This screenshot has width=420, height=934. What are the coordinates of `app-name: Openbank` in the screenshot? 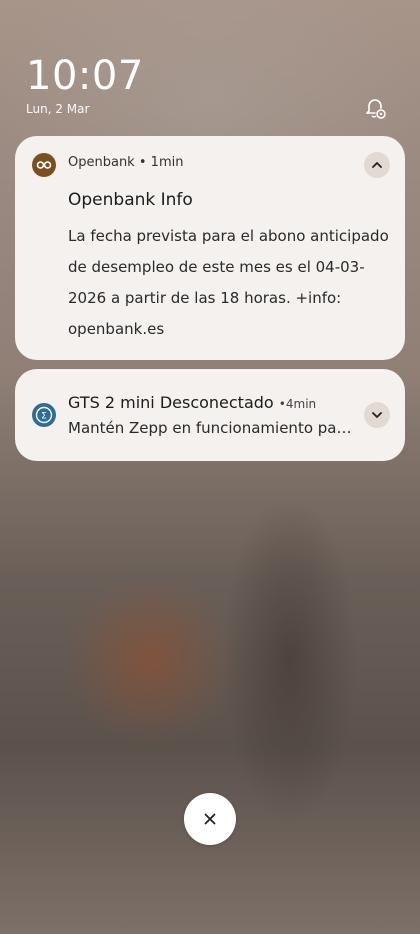 It's located at (101, 162).